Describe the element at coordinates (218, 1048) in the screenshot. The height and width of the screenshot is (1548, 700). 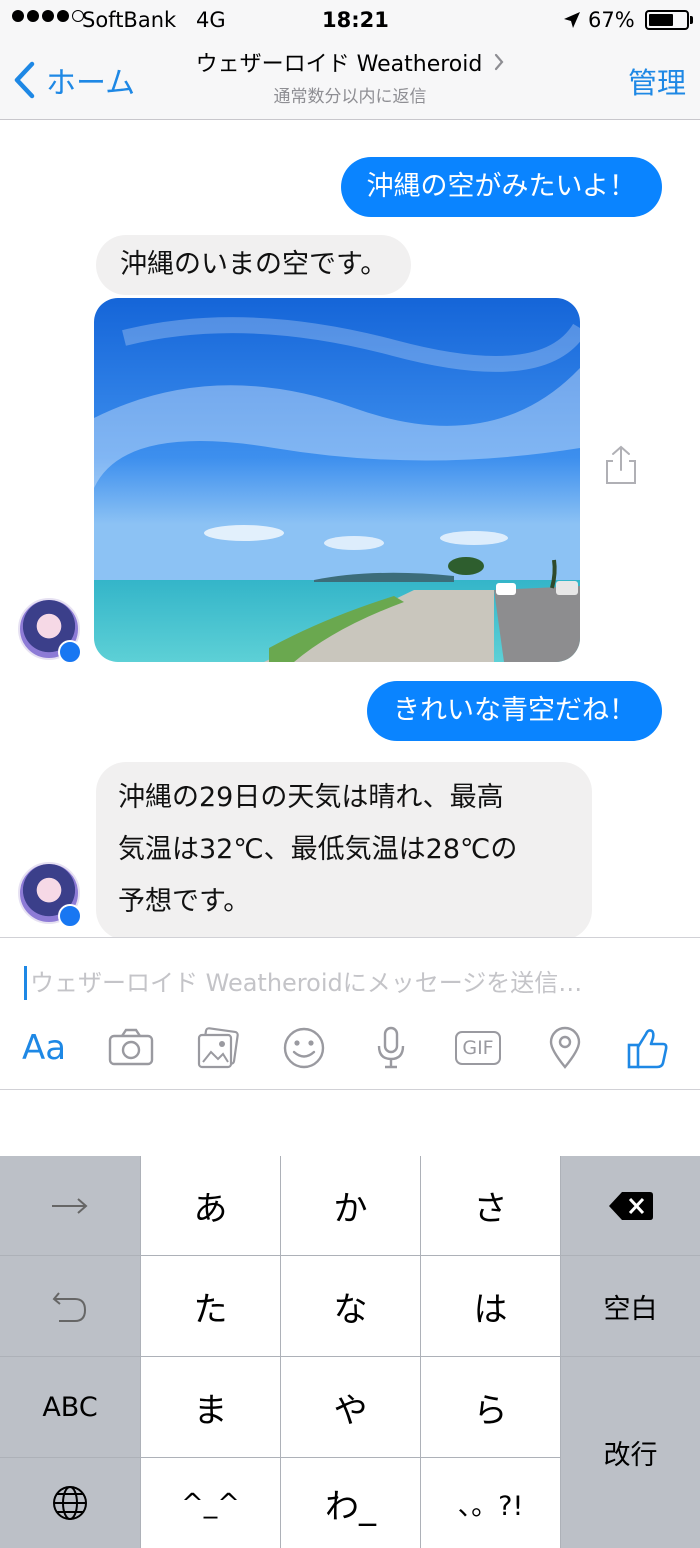
I see `photo-gallery-icon` at that location.